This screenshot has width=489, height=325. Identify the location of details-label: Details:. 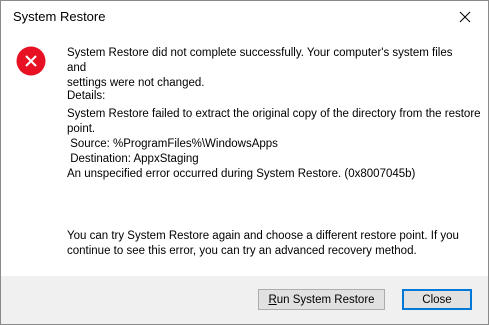
(86, 96).